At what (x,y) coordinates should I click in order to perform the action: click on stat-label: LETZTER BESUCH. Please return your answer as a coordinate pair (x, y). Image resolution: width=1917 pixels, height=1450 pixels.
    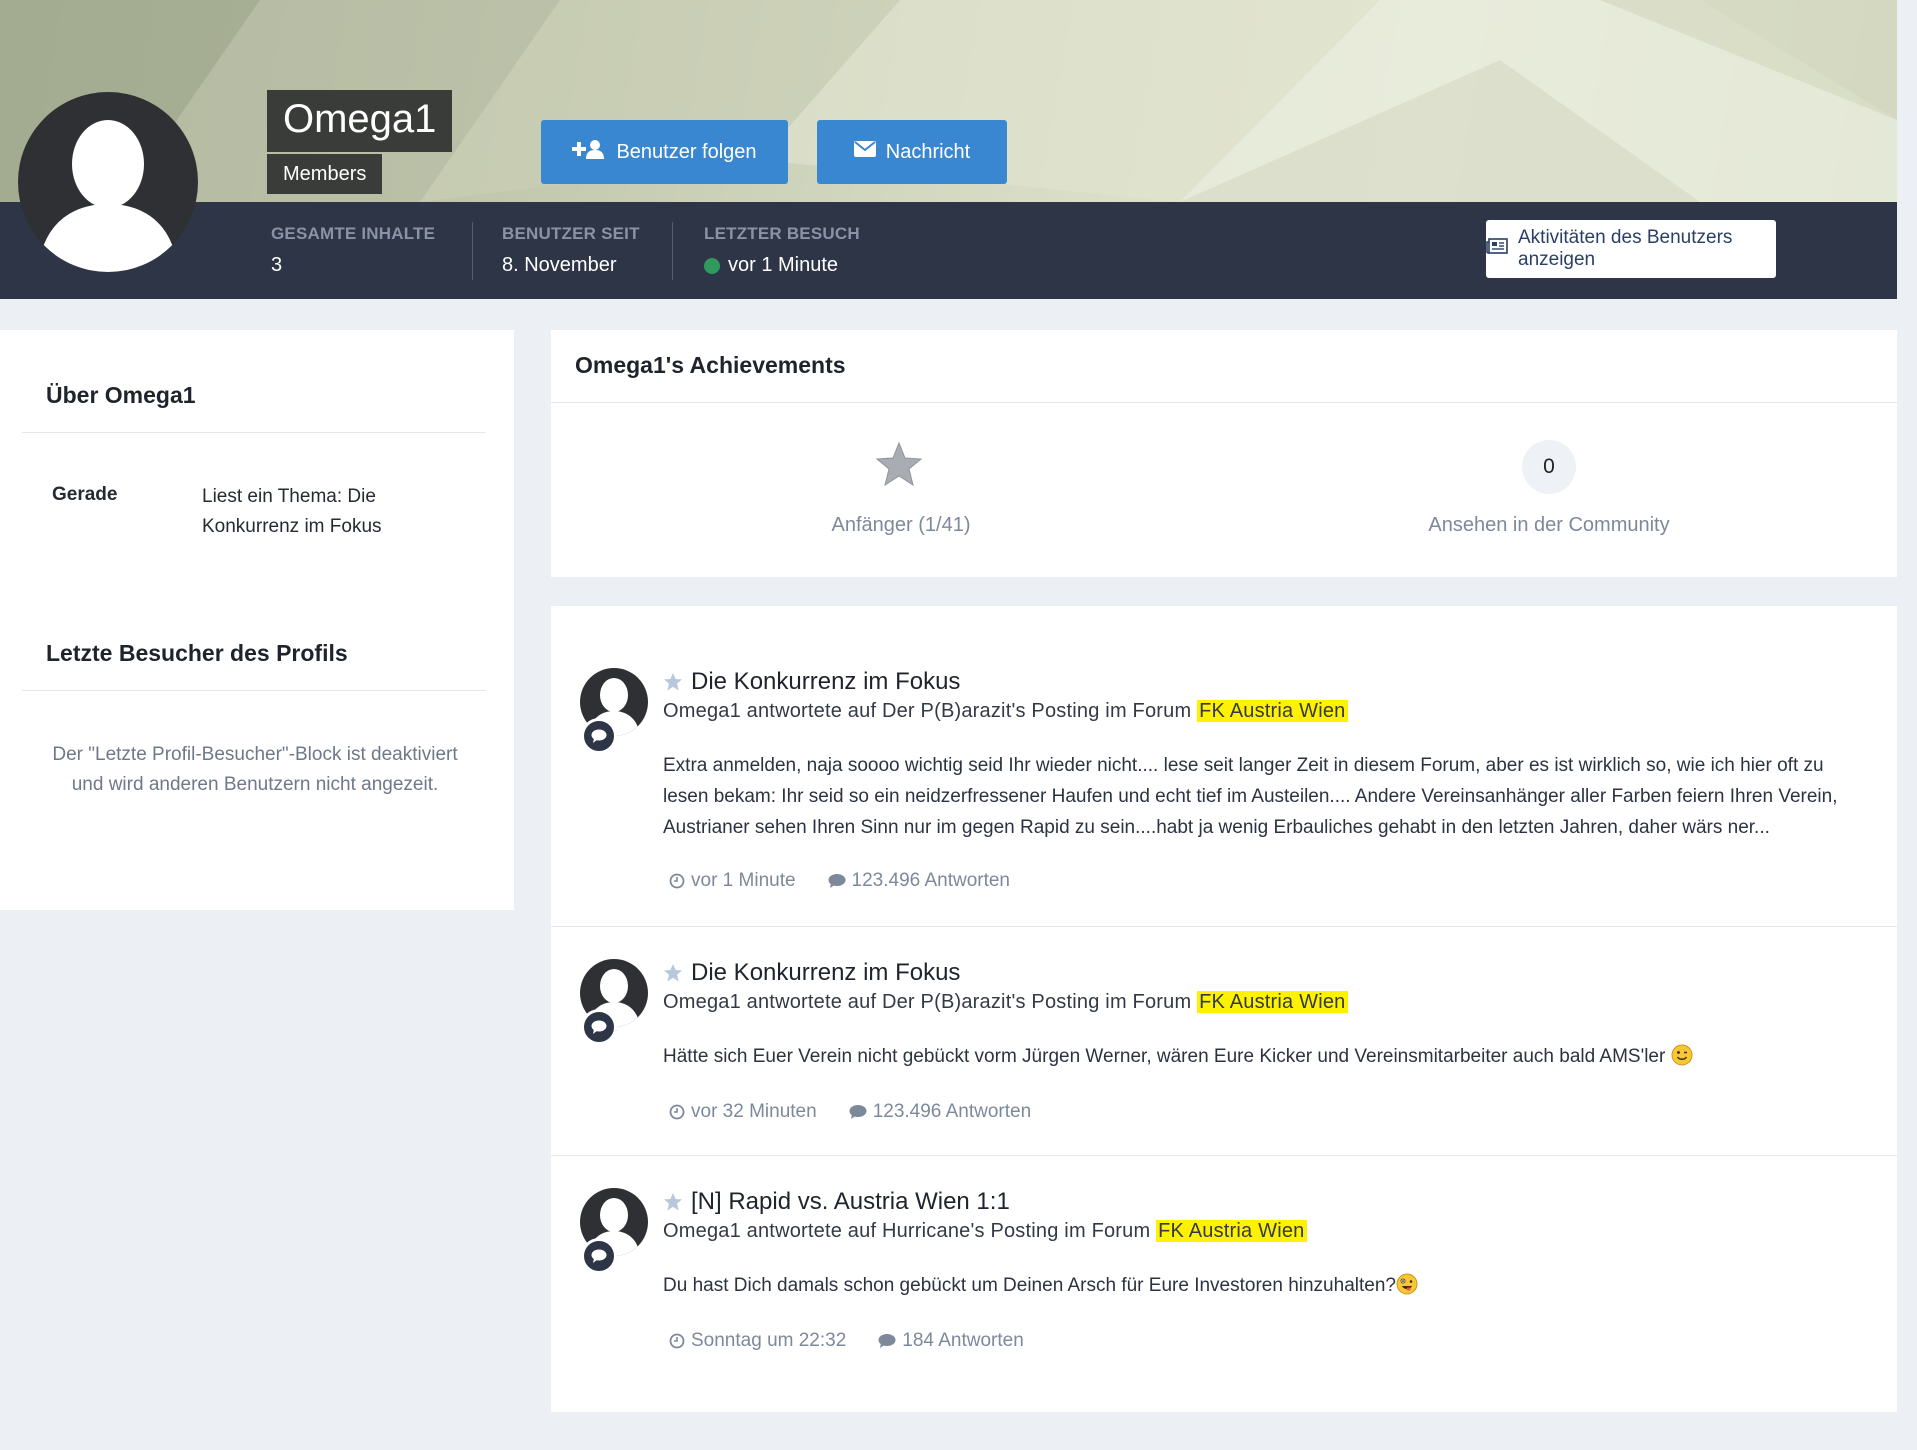
    Looking at the image, I should click on (782, 233).